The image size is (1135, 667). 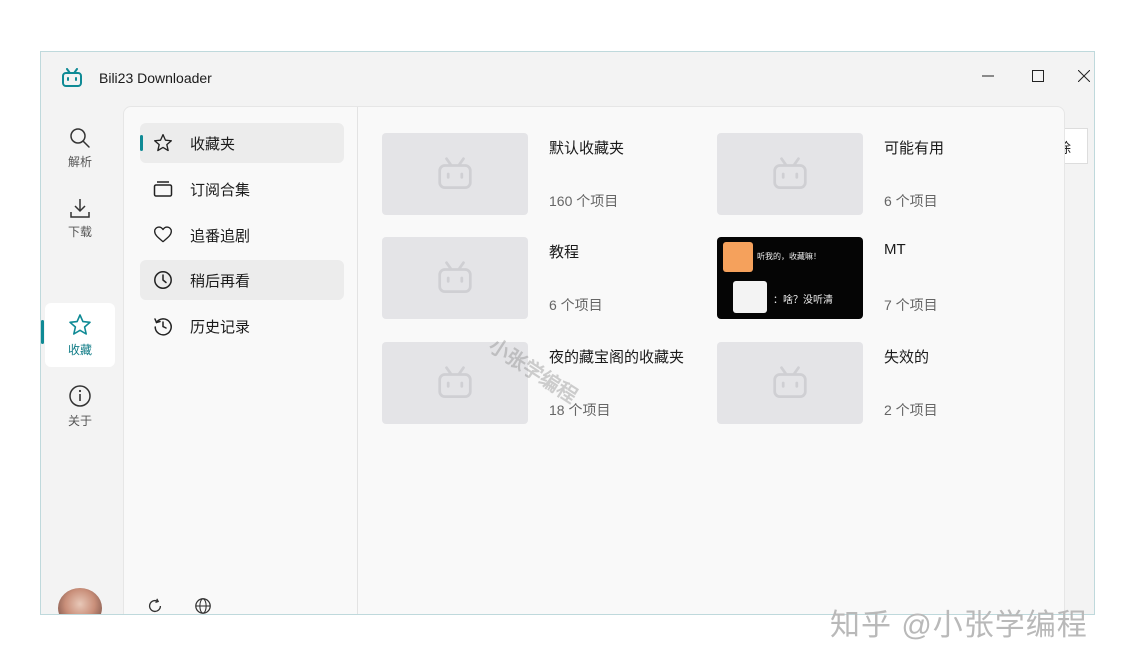 I want to click on minimize-icon, so click(x=988, y=76).